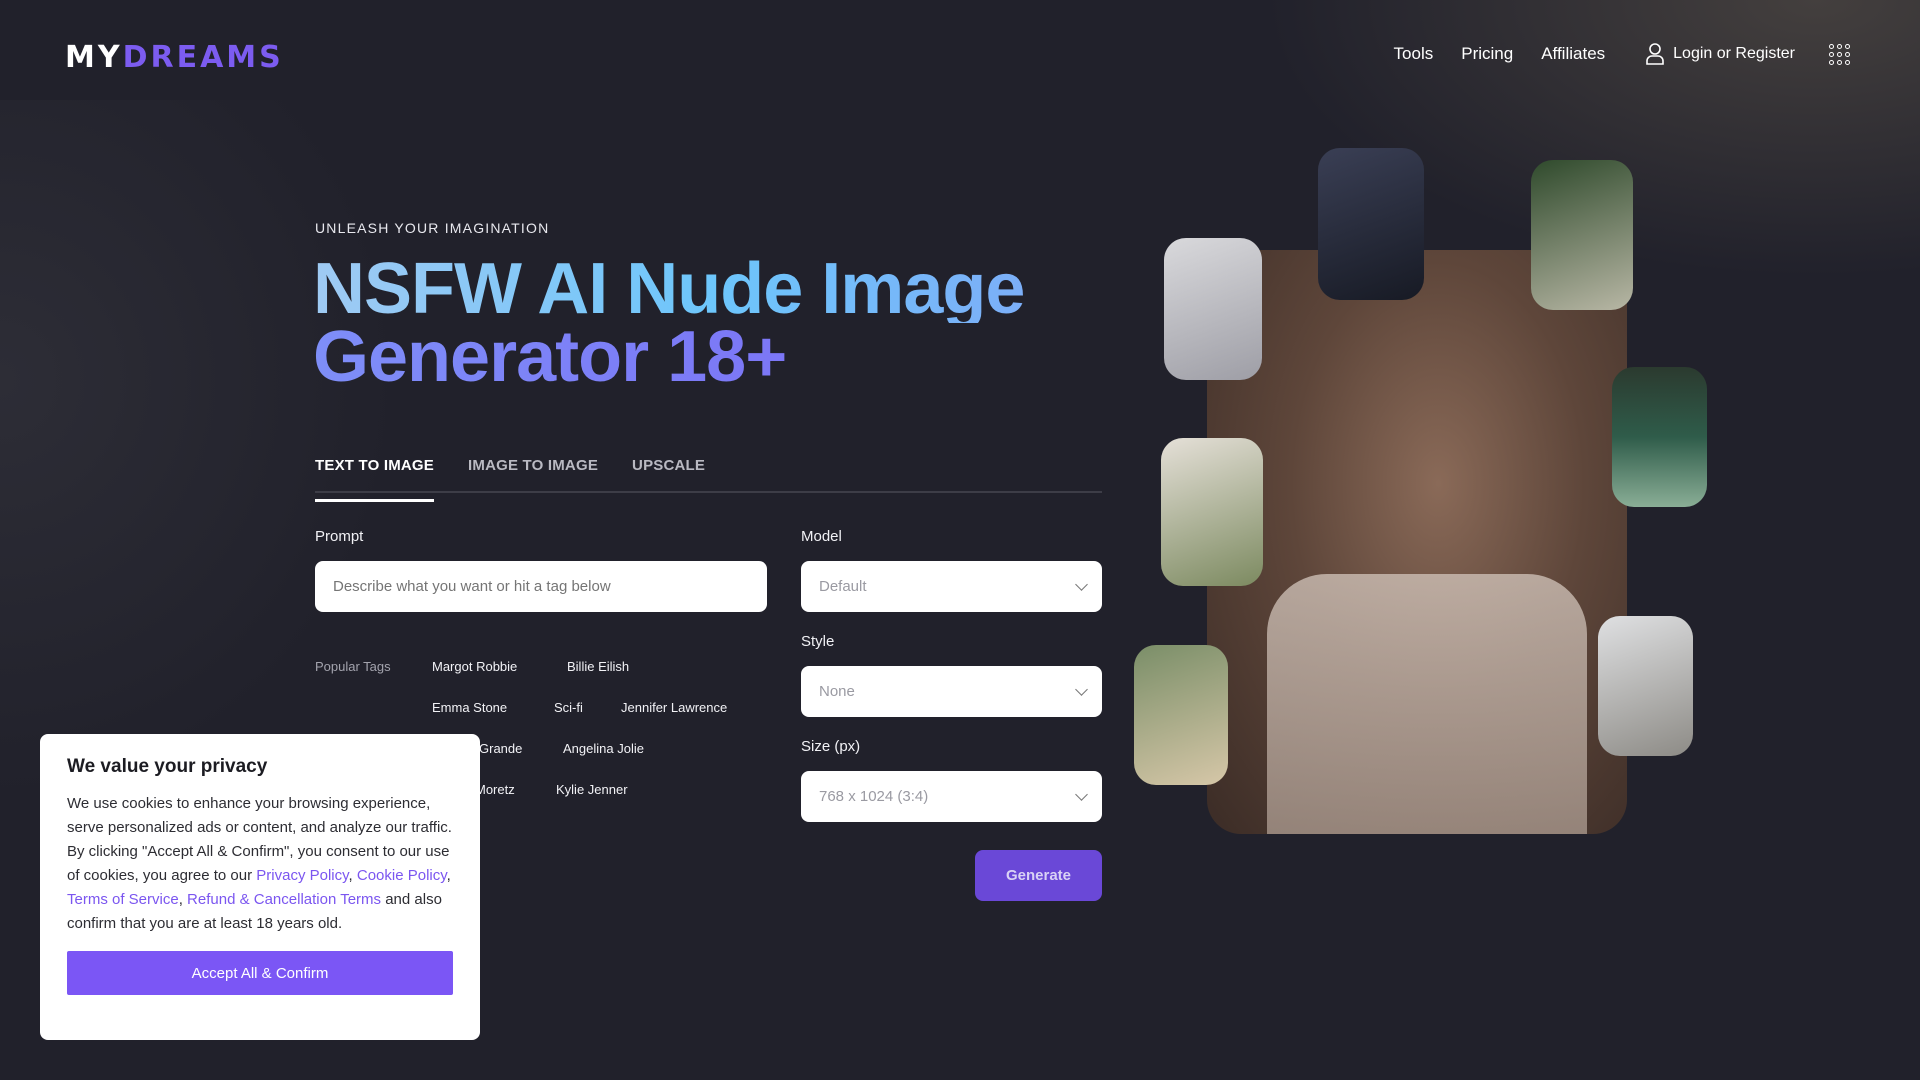 This screenshot has height=1080, width=1920. Describe the element at coordinates (674, 707) in the screenshot. I see `tag-chip: Jennifer Lawrence` at that location.